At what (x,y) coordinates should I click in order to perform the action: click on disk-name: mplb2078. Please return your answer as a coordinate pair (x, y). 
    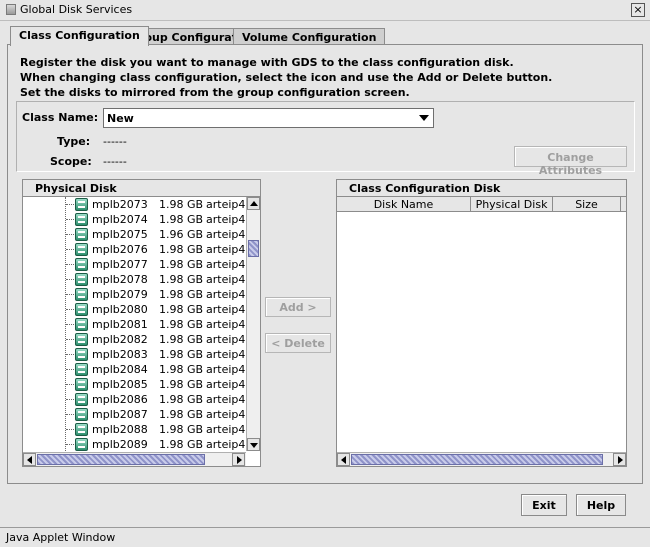
    Looking at the image, I should click on (120, 279).